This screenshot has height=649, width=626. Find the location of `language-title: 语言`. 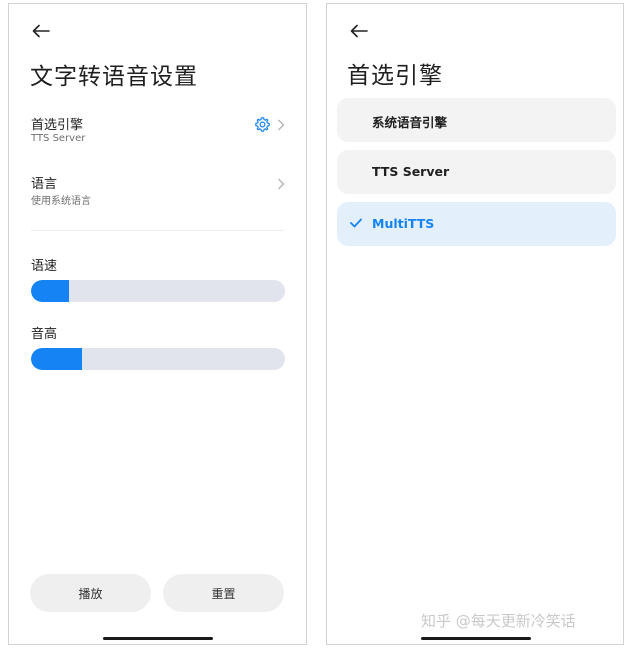

language-title: 语言 is located at coordinates (44, 184).